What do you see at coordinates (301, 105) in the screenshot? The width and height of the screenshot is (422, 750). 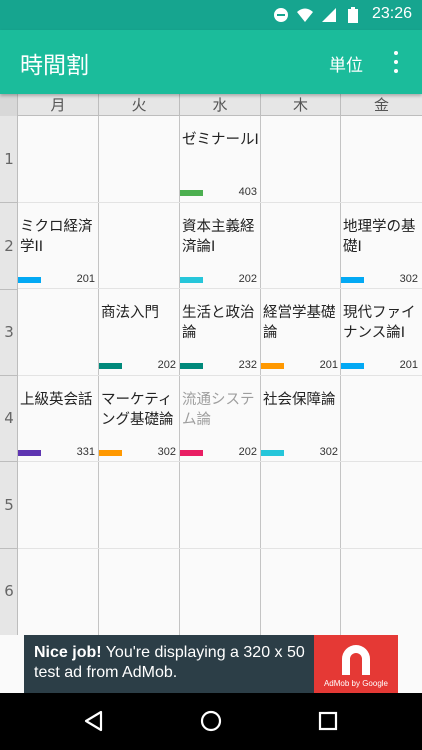 I see `day-header-thu: 木` at bounding box center [301, 105].